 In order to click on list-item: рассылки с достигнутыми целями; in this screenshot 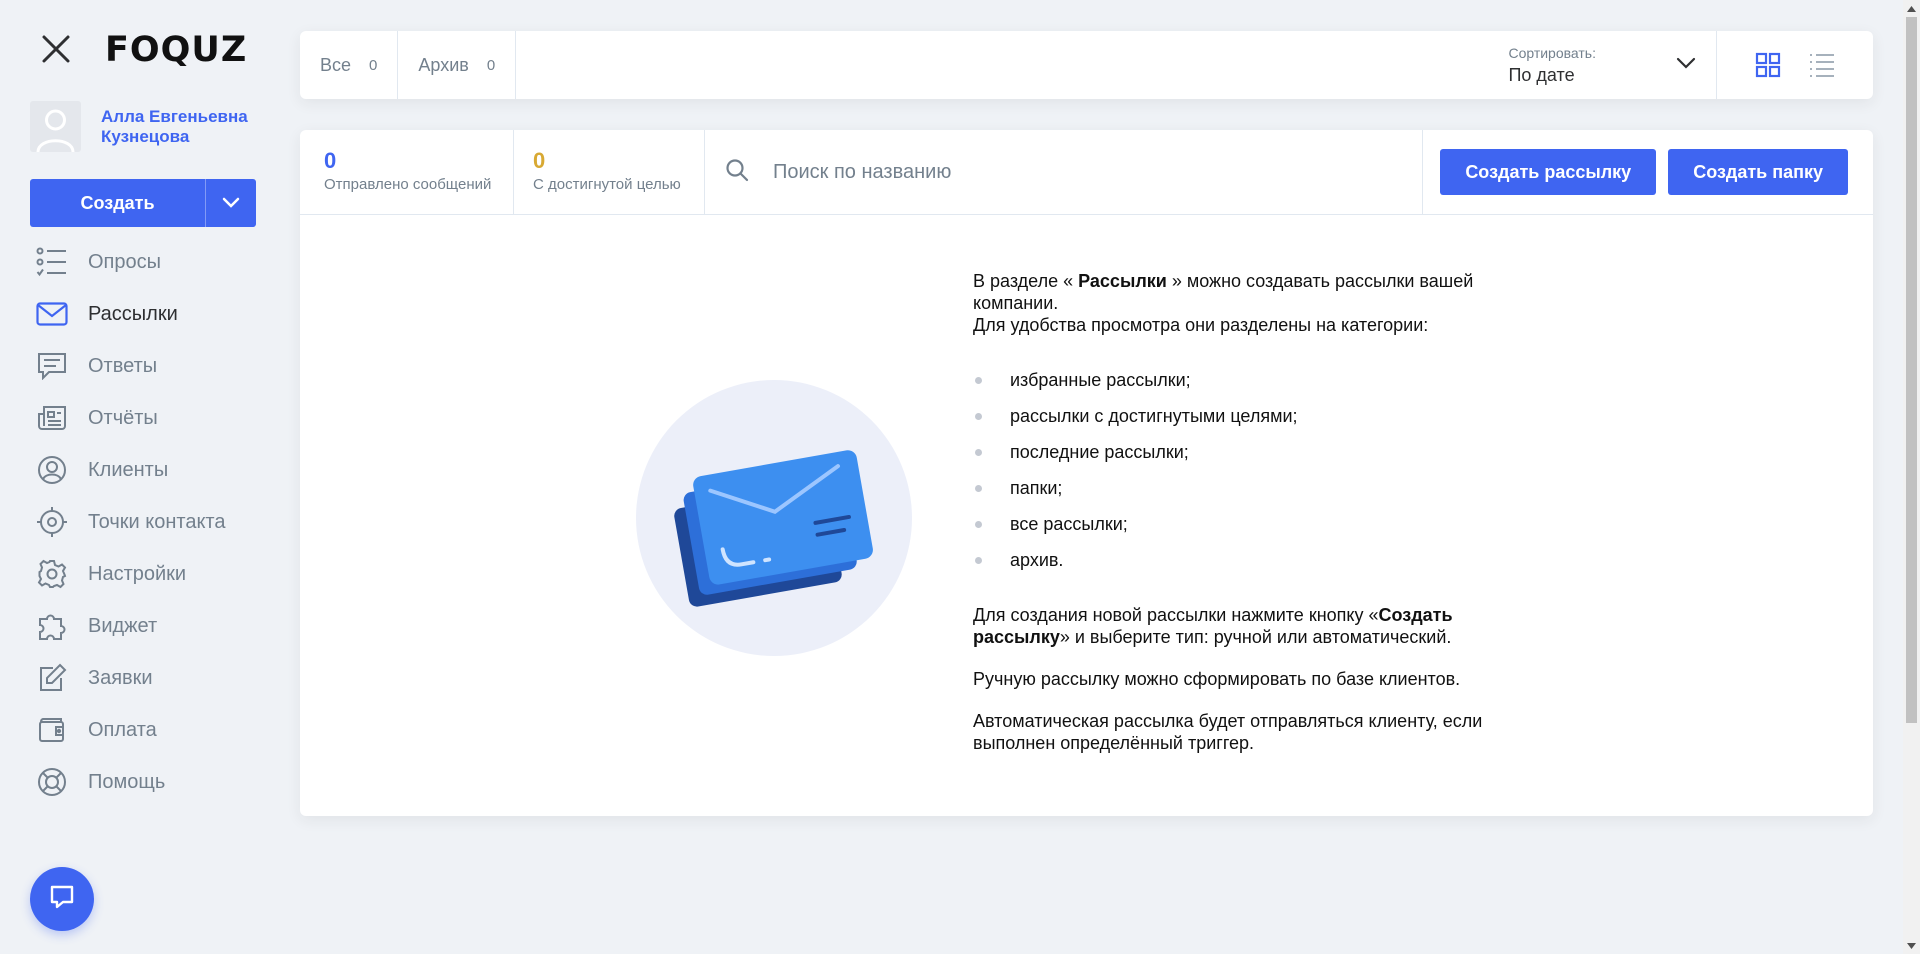, I will do `click(1253, 416)`.